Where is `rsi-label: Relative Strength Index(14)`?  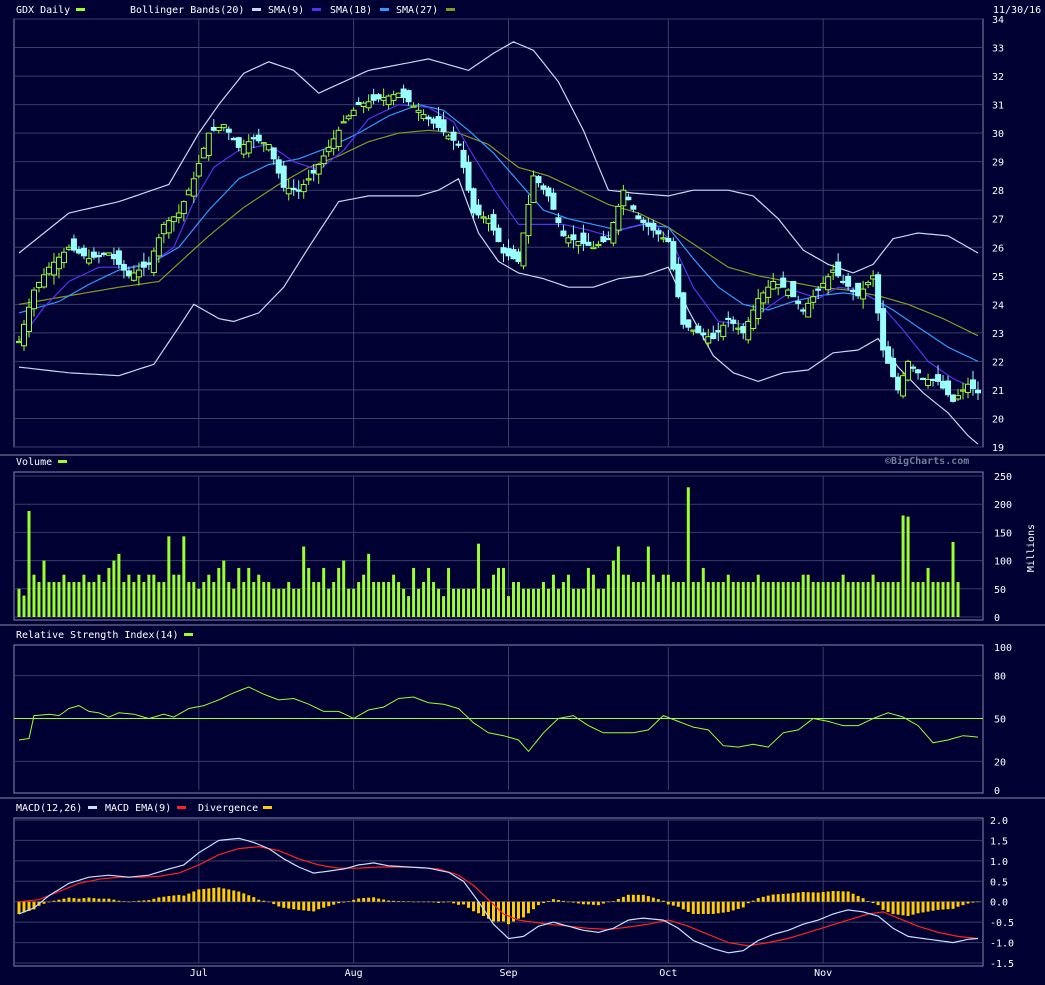
rsi-label: Relative Strength Index(14) is located at coordinates (97, 635).